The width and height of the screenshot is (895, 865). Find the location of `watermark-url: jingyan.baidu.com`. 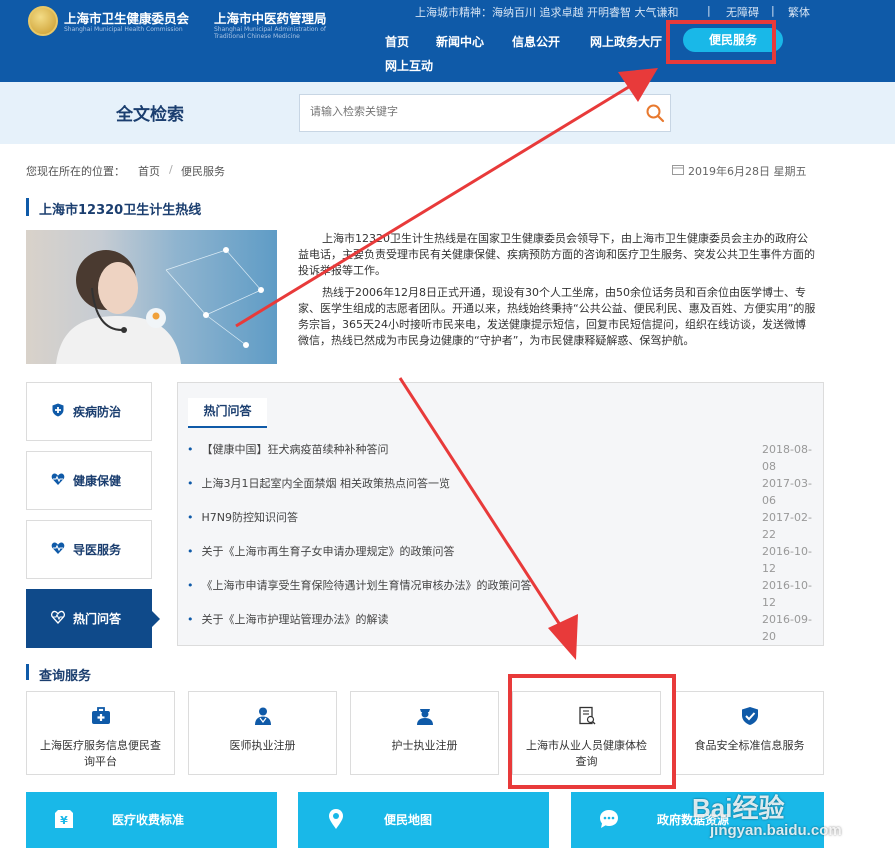

watermark-url: jingyan.baidu.com is located at coordinates (776, 830).